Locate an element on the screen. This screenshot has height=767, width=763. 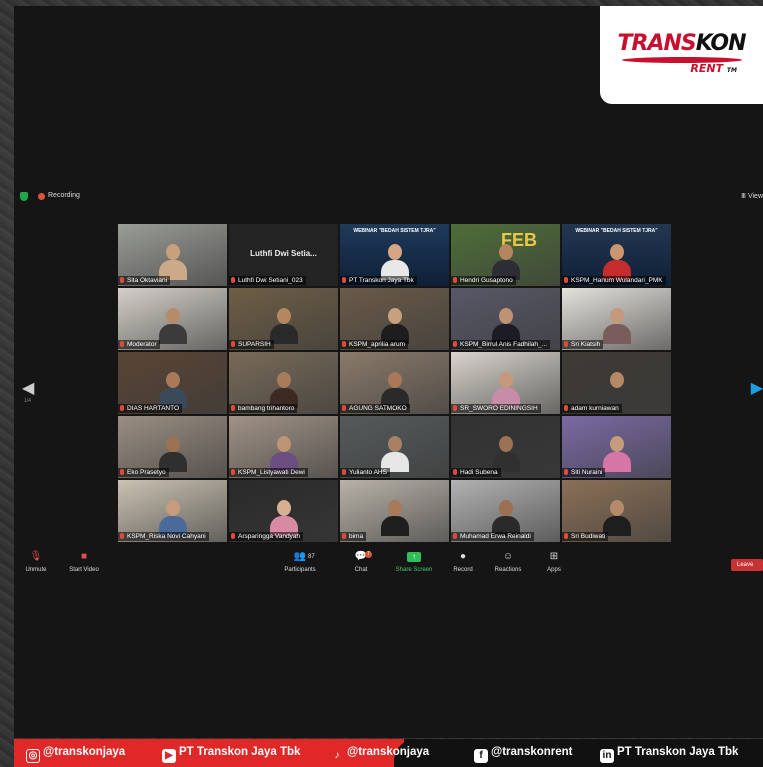
participant-tile: Eko Prasetyo is located at coordinates (172, 447).